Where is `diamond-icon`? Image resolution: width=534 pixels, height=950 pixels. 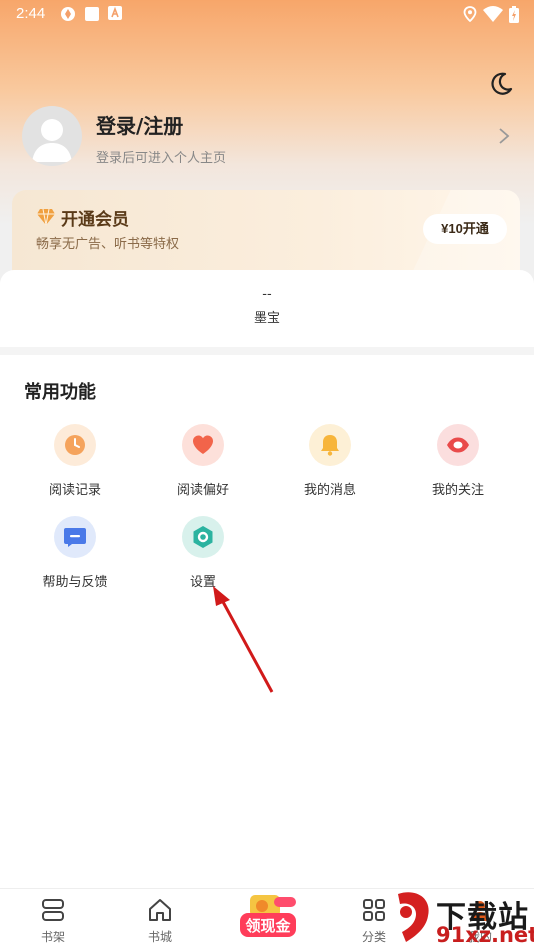
diamond-icon is located at coordinates (46, 217).